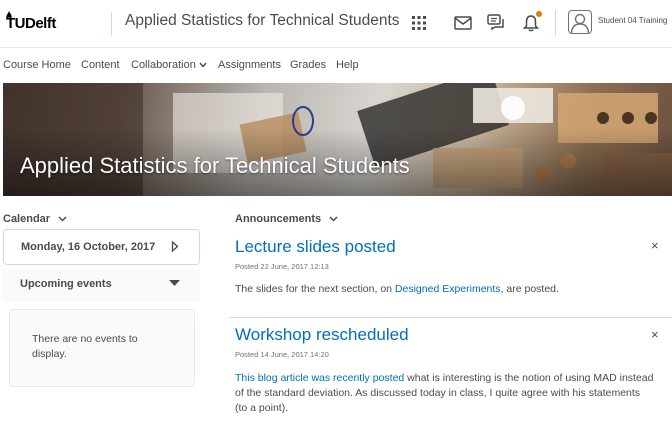 The image size is (672, 421). What do you see at coordinates (27, 219) in the screenshot?
I see `calendar-heading-label: Calendar` at bounding box center [27, 219].